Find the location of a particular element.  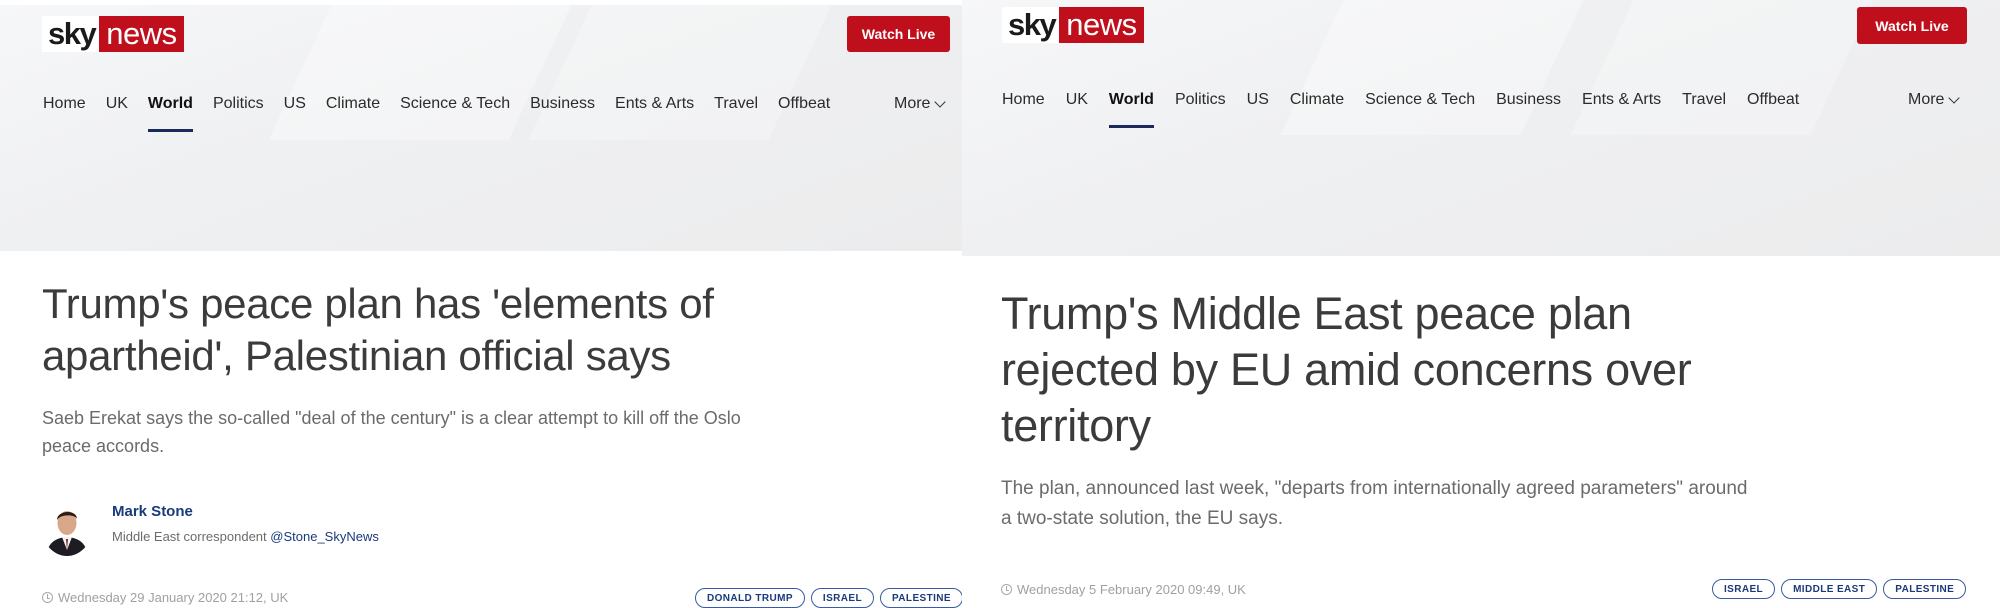

article-timestamp: Wednesday 5 February 2020 09:49, UK is located at coordinates (1123, 589).